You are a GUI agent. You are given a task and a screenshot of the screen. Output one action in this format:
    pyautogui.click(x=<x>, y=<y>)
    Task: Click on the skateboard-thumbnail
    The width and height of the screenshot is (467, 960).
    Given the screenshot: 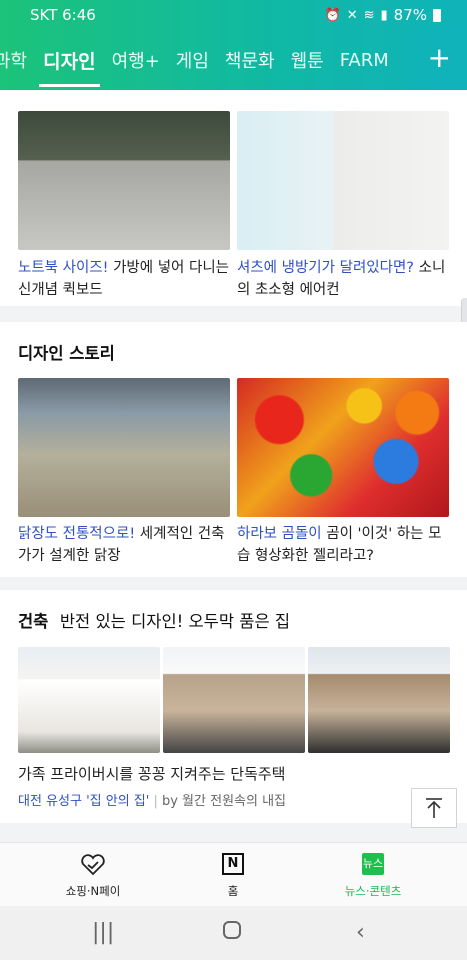 What is the action you would take?
    pyautogui.click(x=124, y=180)
    